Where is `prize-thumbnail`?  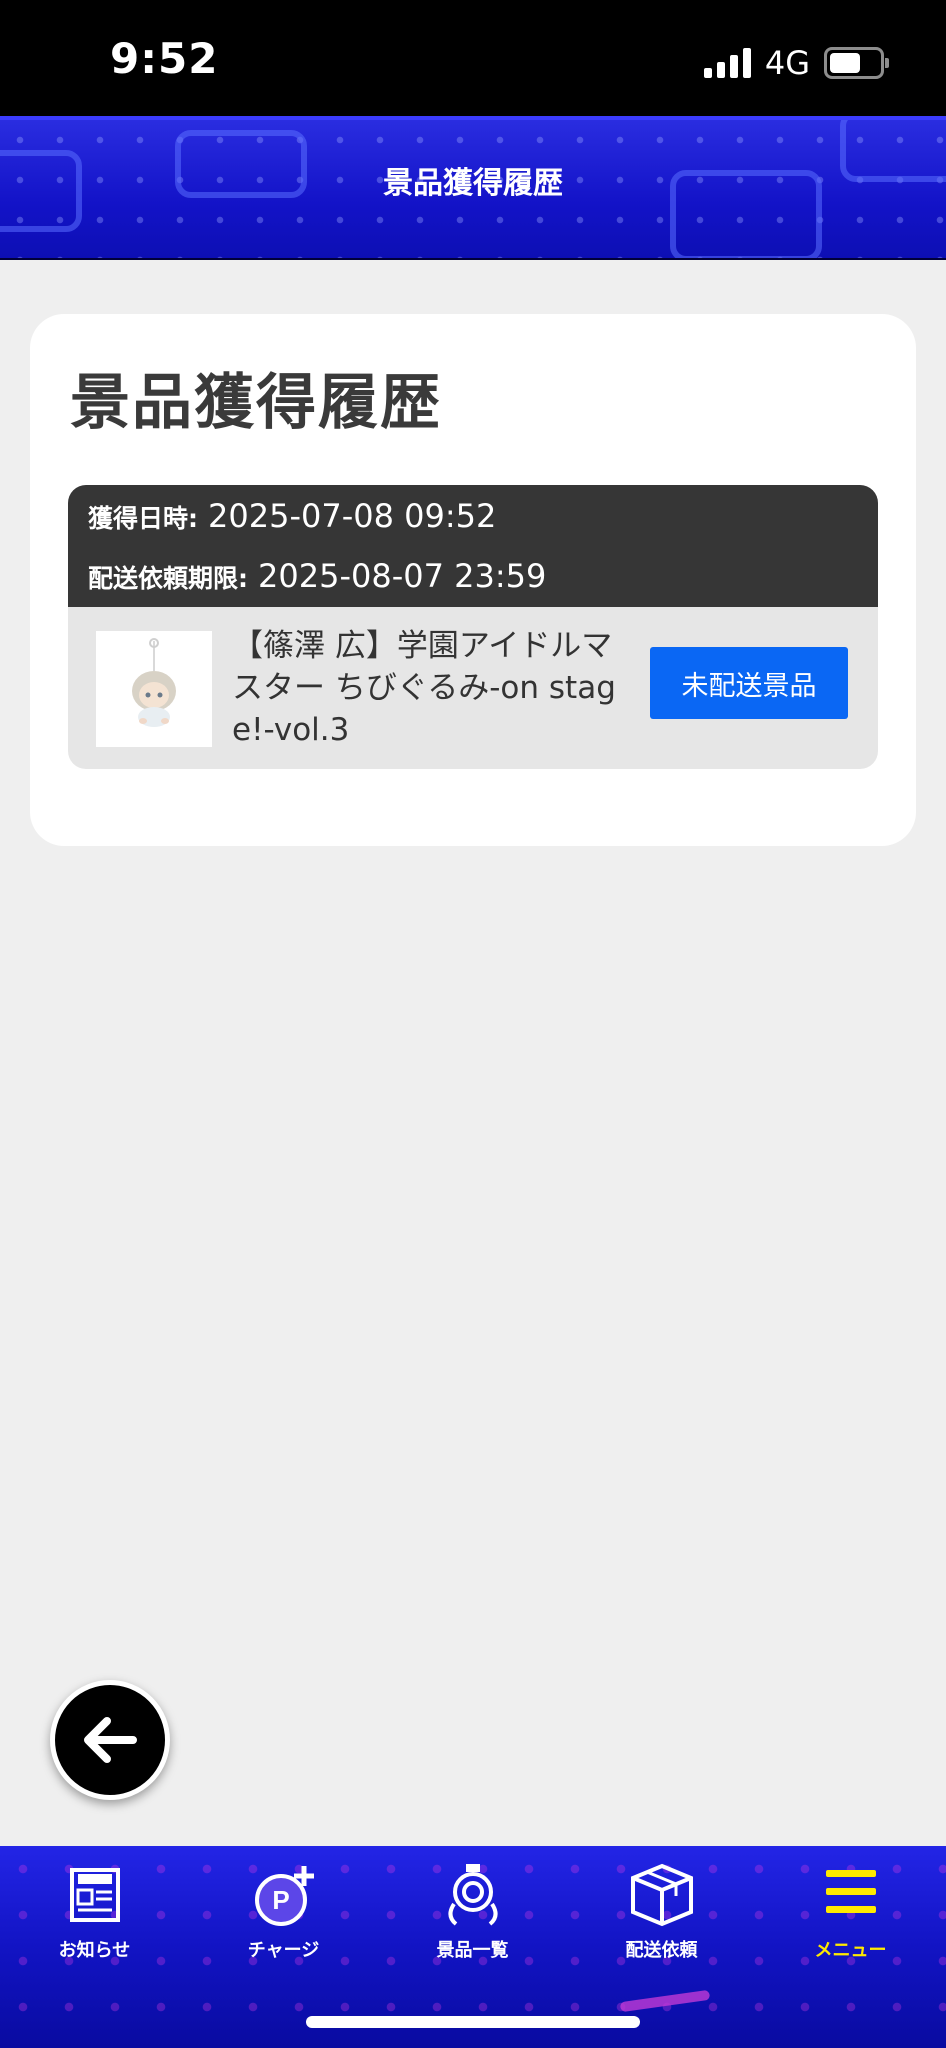 prize-thumbnail is located at coordinates (154, 689).